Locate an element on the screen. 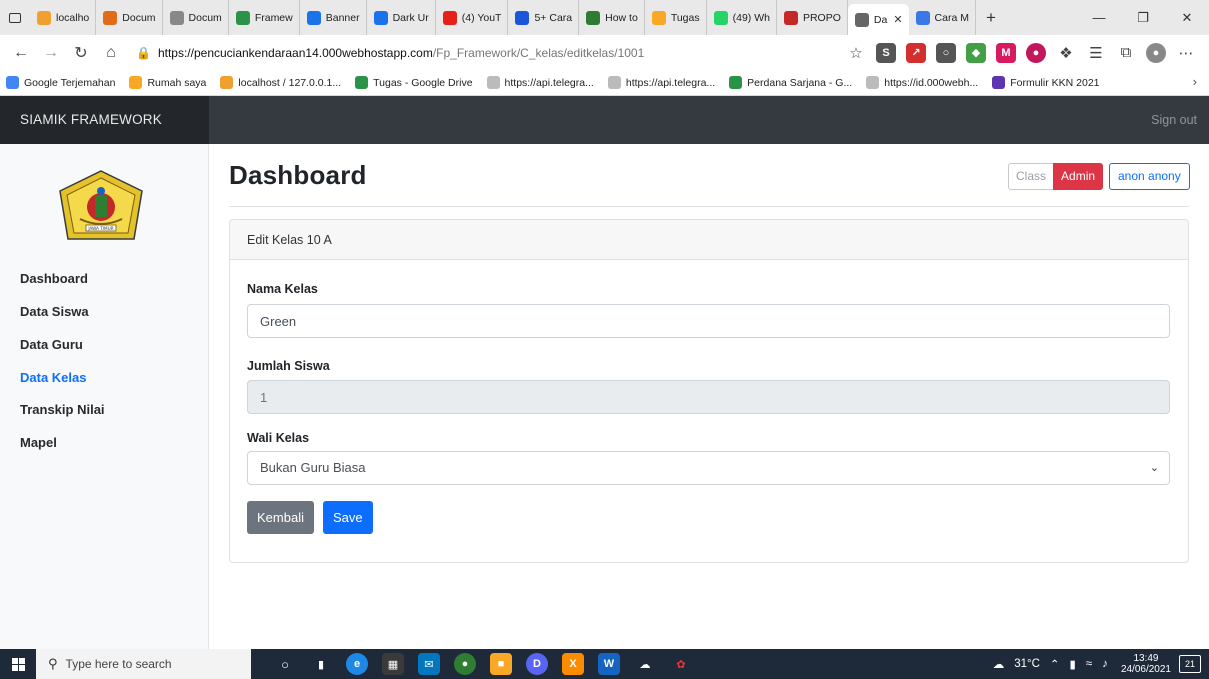 The height and width of the screenshot is (679, 1209). browser-tab: Cara M is located at coordinates (942, 17).